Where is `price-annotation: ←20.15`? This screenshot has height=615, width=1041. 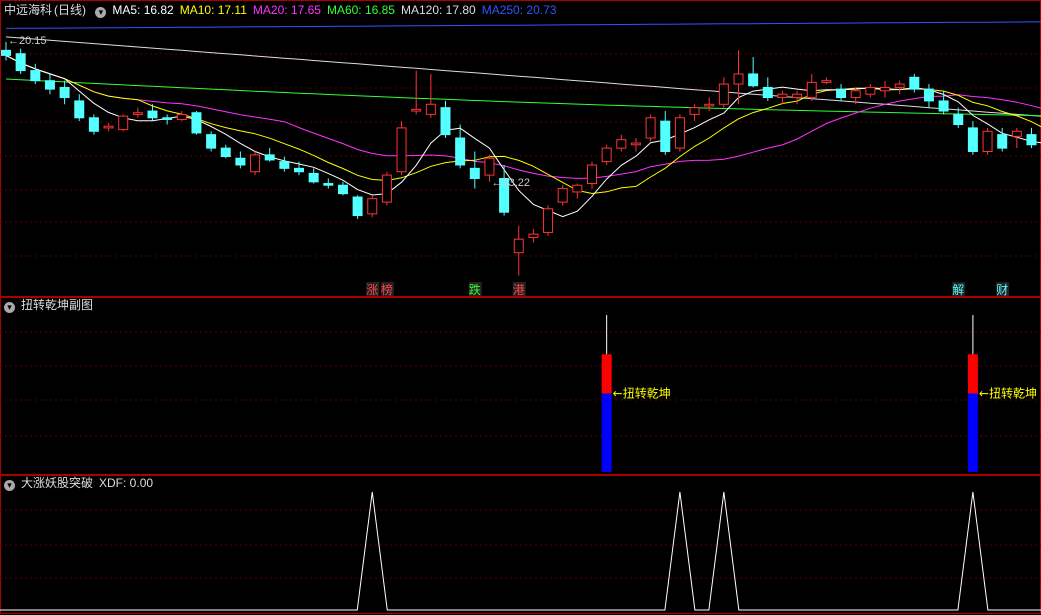
price-annotation: ←20.15 is located at coordinates (27, 41).